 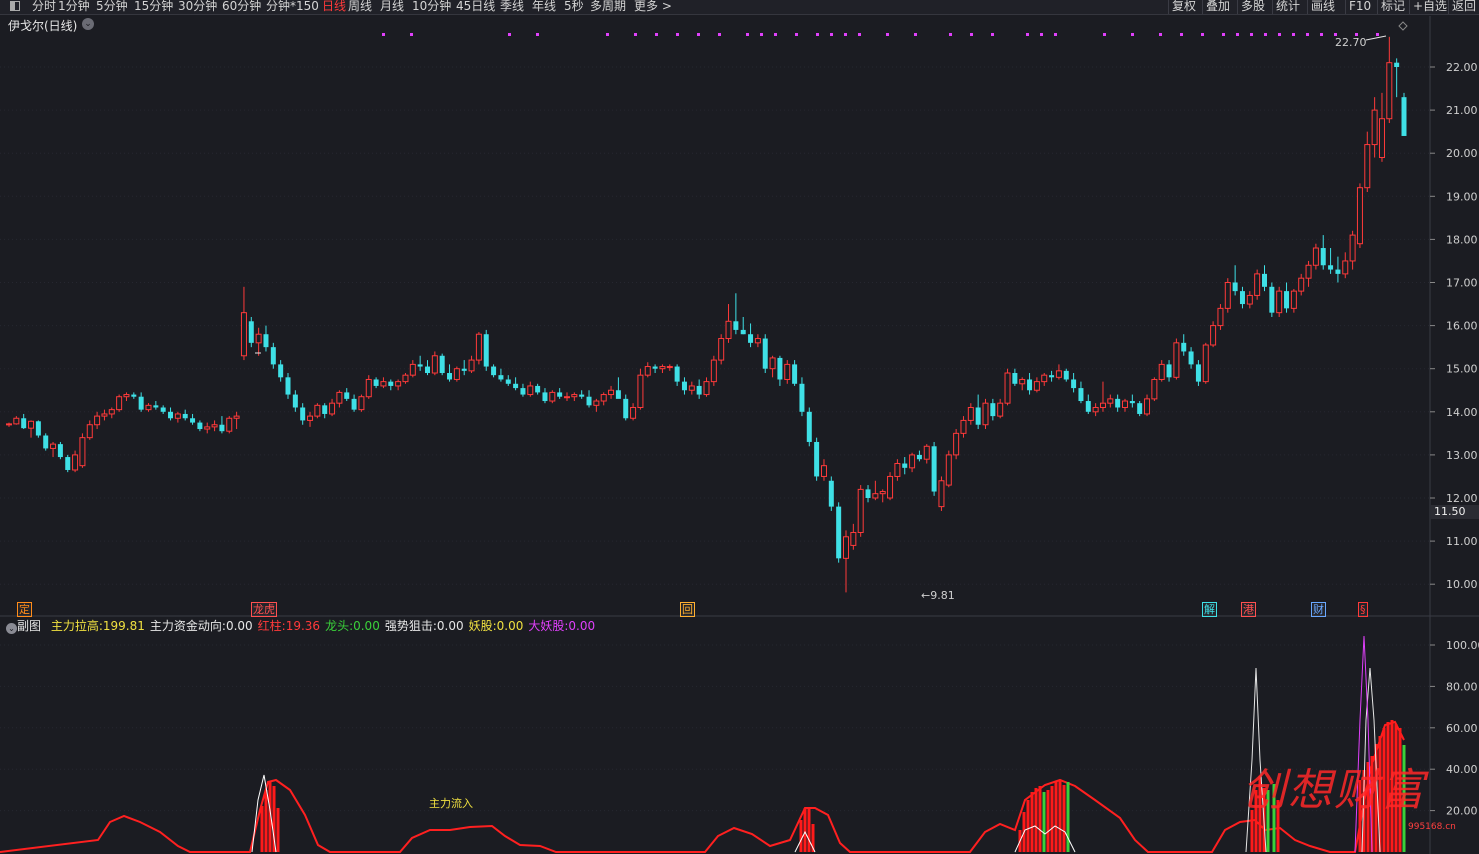 I want to click on y-tick-label: 20.00, so click(x=1462, y=153).